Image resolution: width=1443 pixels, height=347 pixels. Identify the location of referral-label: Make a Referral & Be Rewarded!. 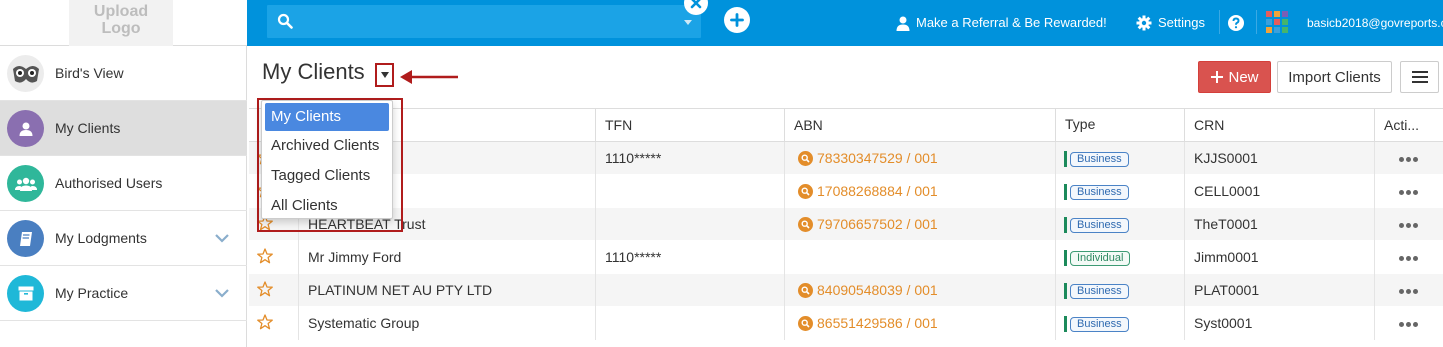
(1011, 22).